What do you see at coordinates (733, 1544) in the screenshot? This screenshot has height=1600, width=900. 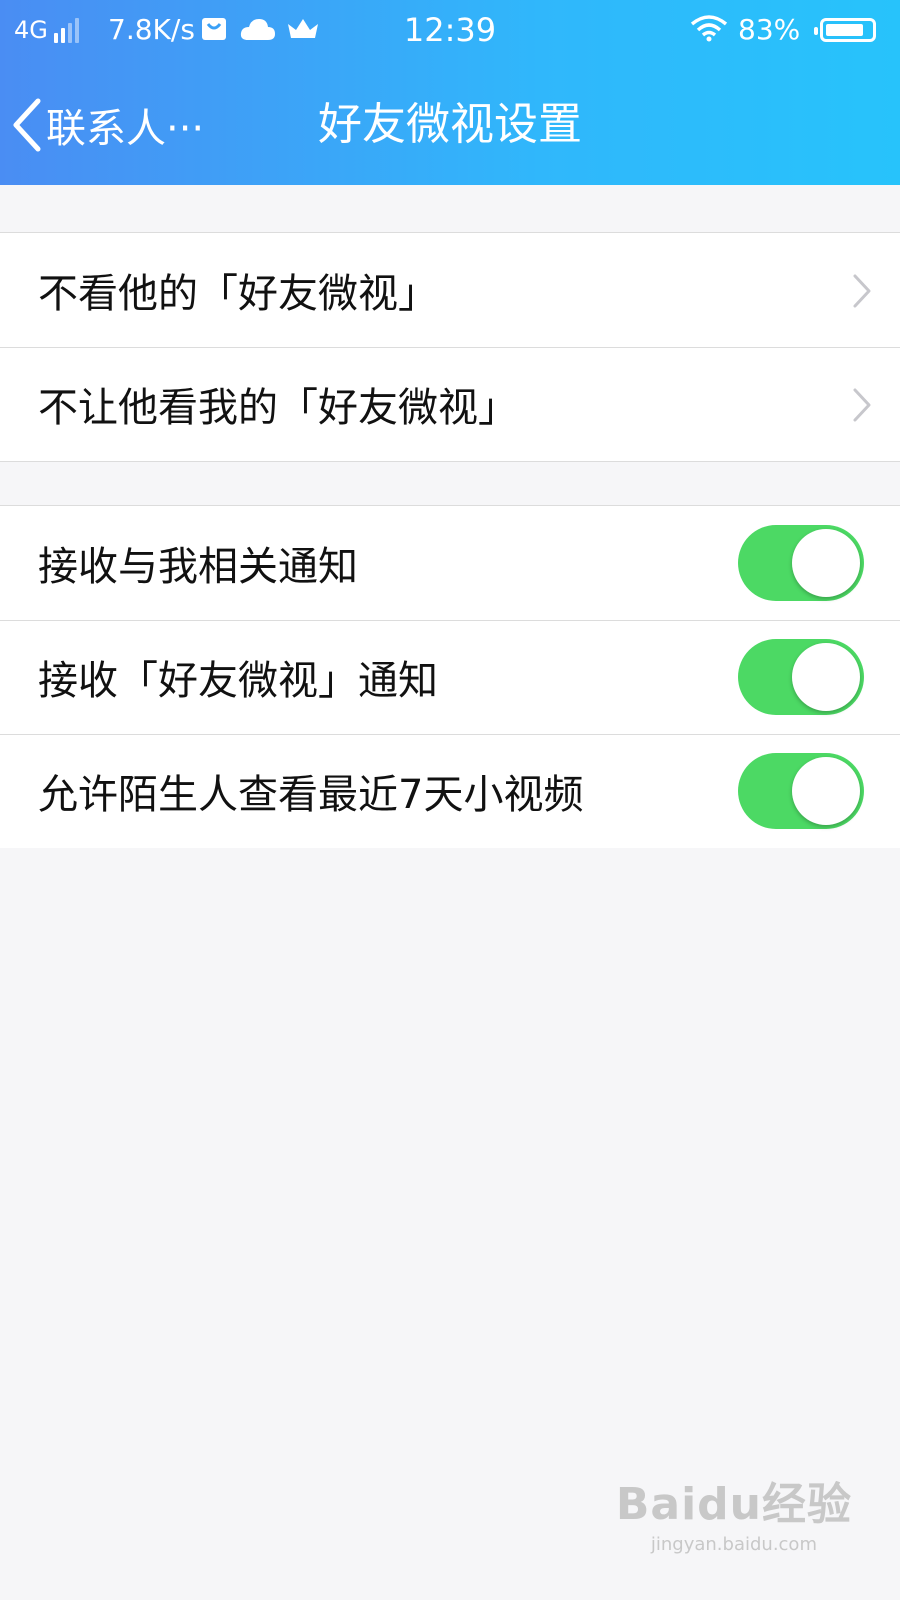 I see `watermark-url: jingyan.baidu.com` at bounding box center [733, 1544].